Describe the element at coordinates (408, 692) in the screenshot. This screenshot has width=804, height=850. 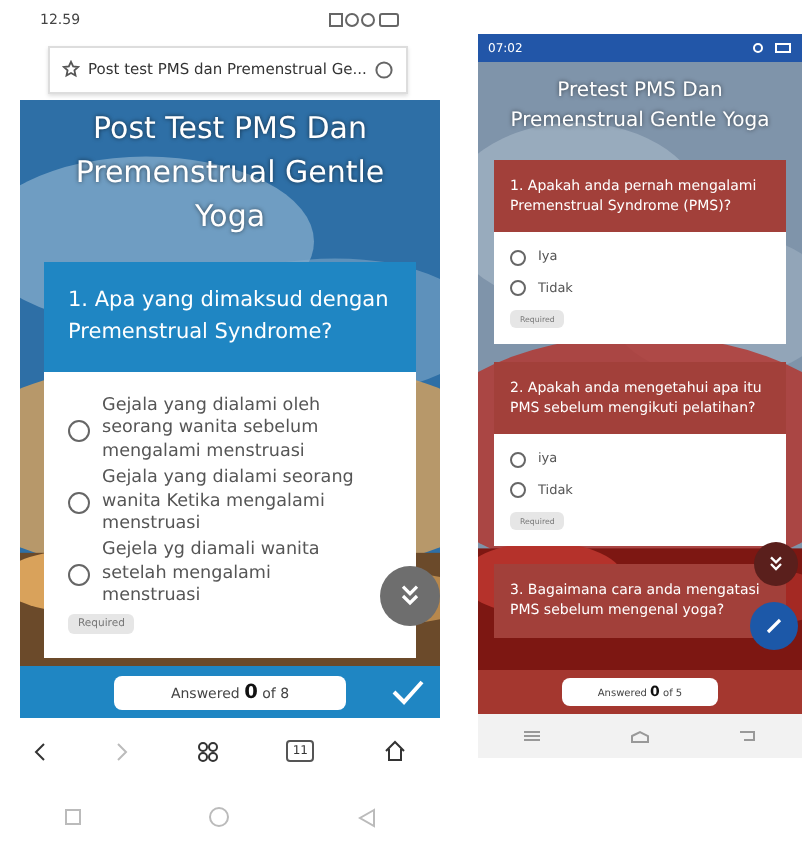
I see `check-icon` at that location.